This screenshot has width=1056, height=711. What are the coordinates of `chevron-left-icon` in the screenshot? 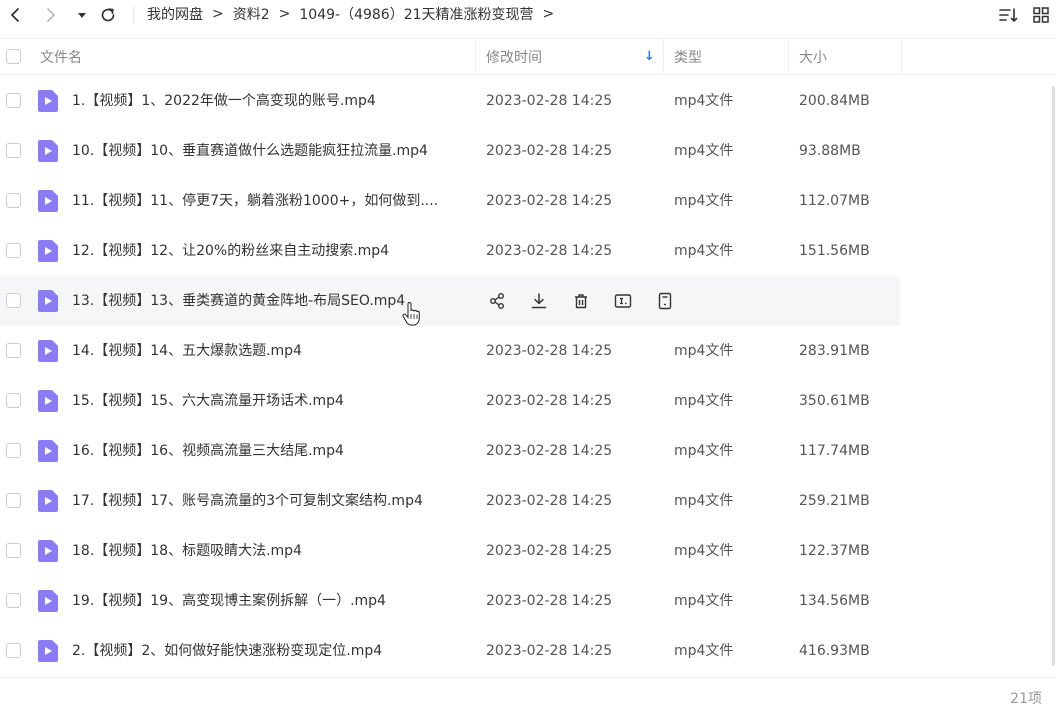 It's located at (15, 15).